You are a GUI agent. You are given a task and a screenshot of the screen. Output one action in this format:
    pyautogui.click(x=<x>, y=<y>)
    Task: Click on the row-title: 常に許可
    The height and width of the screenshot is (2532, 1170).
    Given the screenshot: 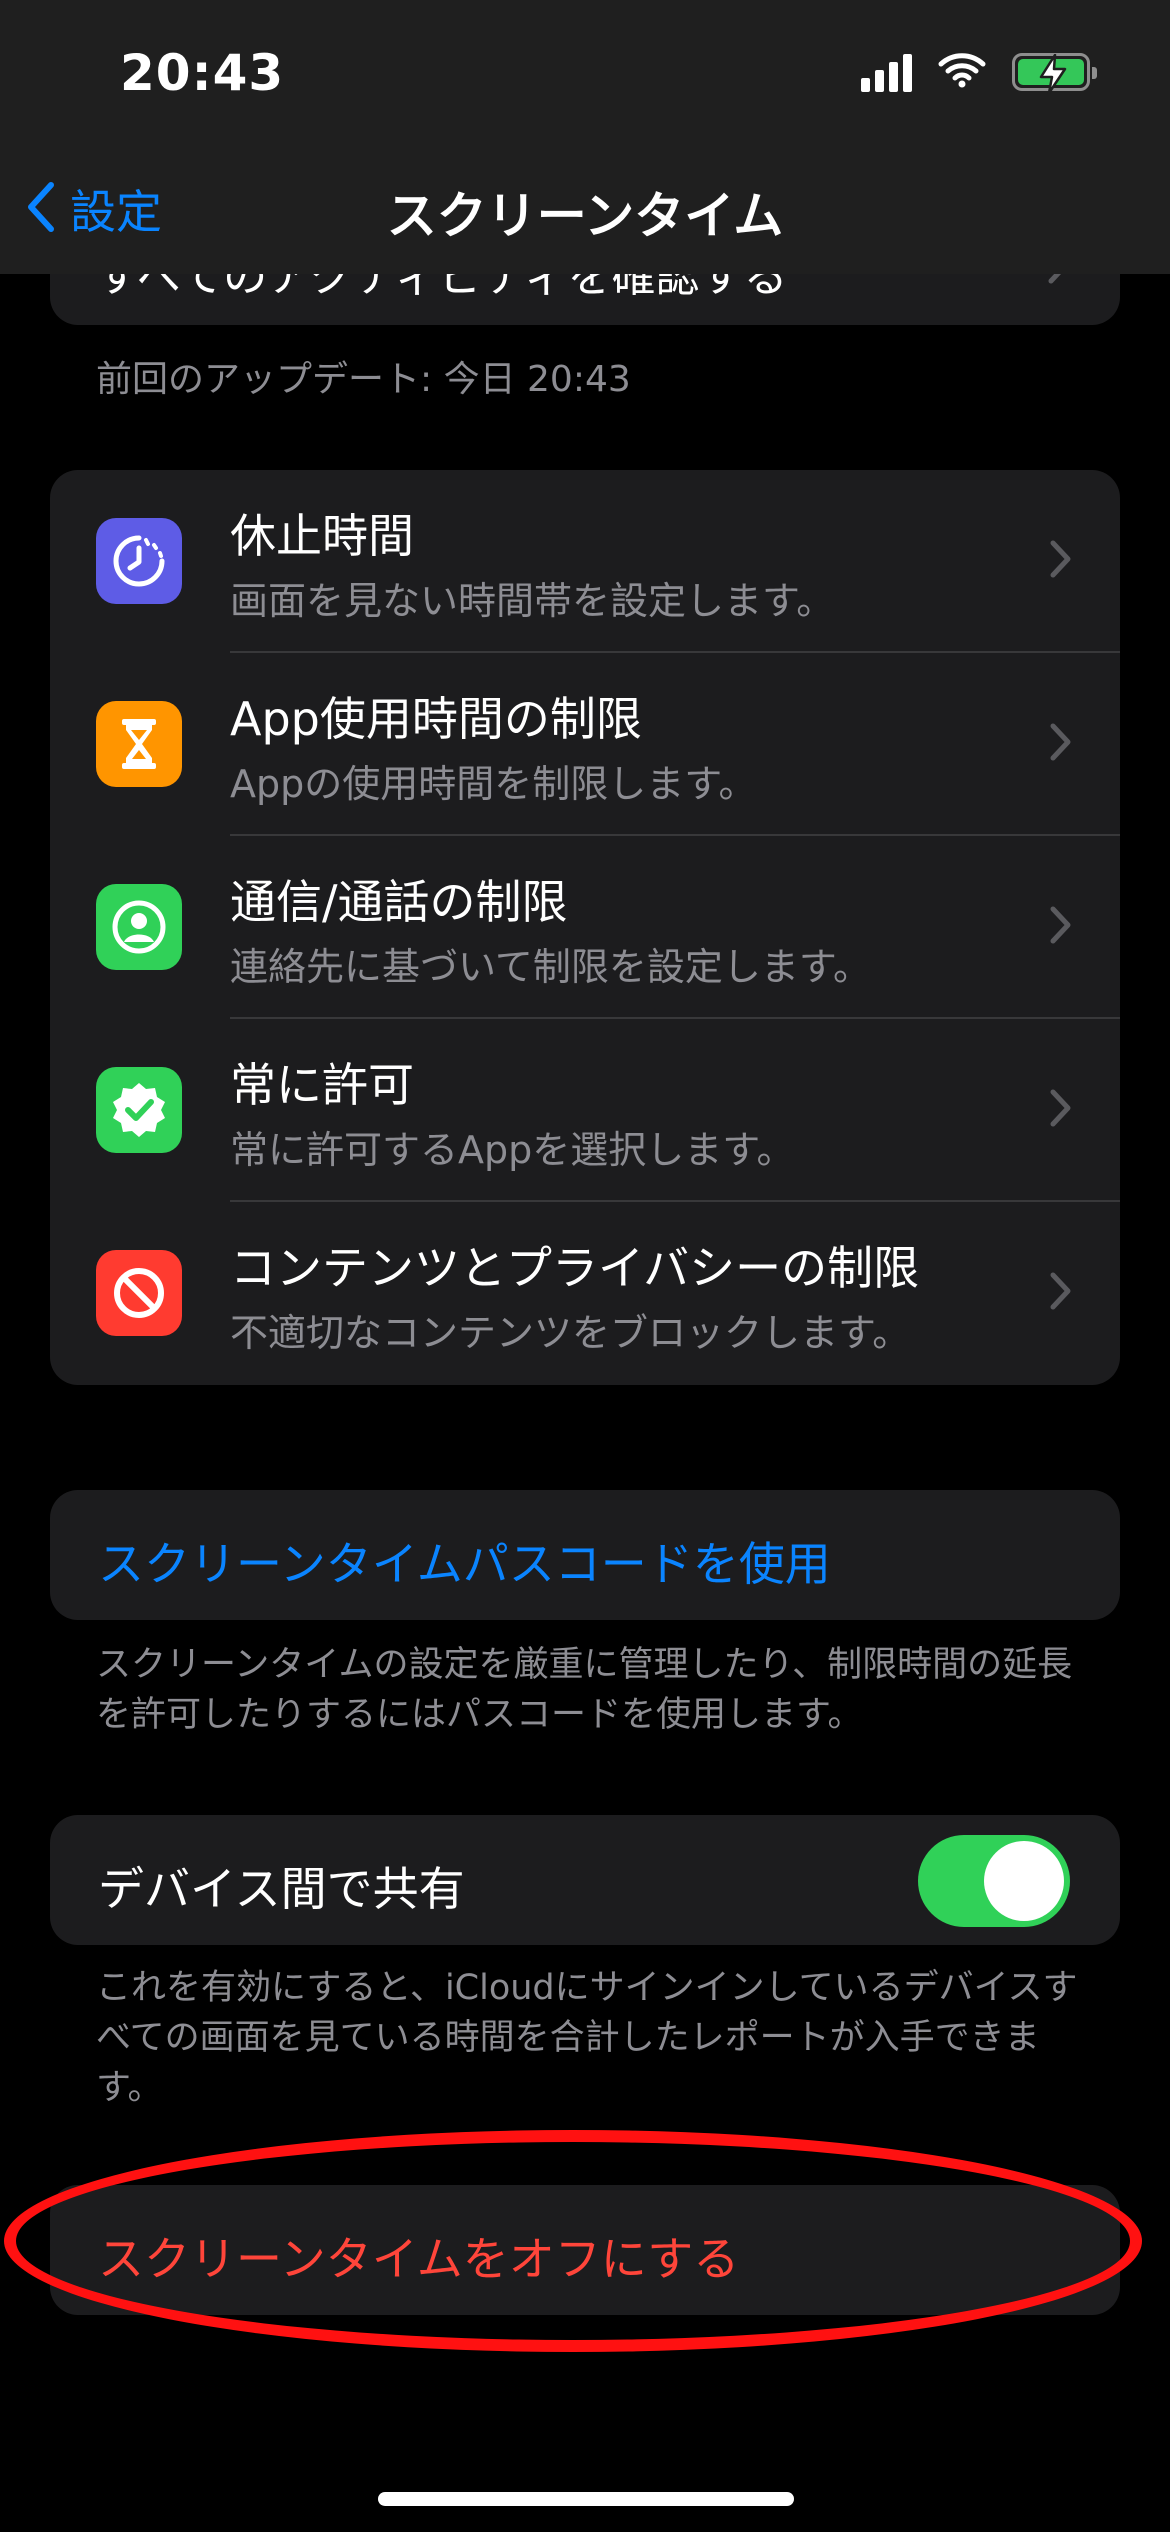 What is the action you would take?
    pyautogui.click(x=322, y=1085)
    